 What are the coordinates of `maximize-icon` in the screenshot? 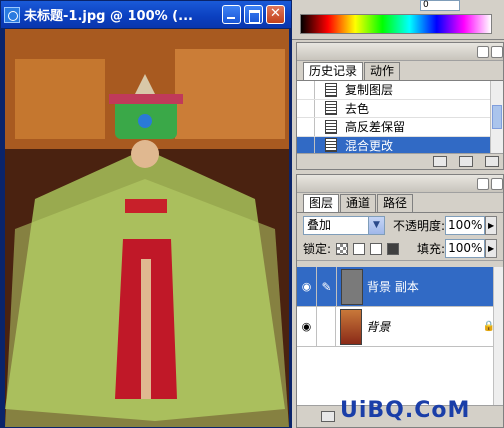 It's located at (253, 14).